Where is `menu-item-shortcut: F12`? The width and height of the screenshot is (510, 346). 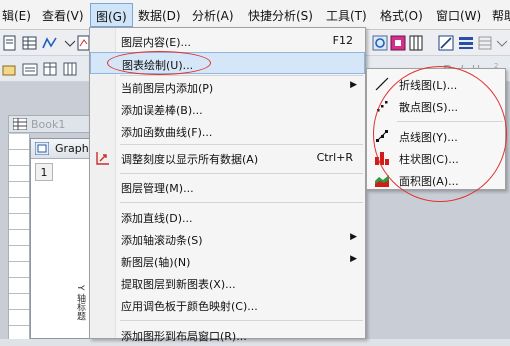
menu-item-shortcut: F12 is located at coordinates (342, 40).